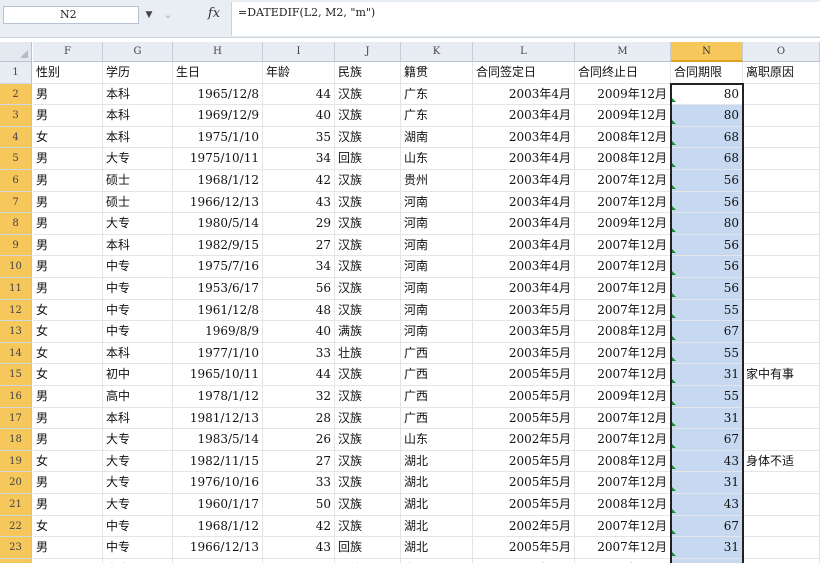 This screenshot has width=820, height=563. What do you see at coordinates (299, 224) in the screenshot?
I see `cell-i8: 29` at bounding box center [299, 224].